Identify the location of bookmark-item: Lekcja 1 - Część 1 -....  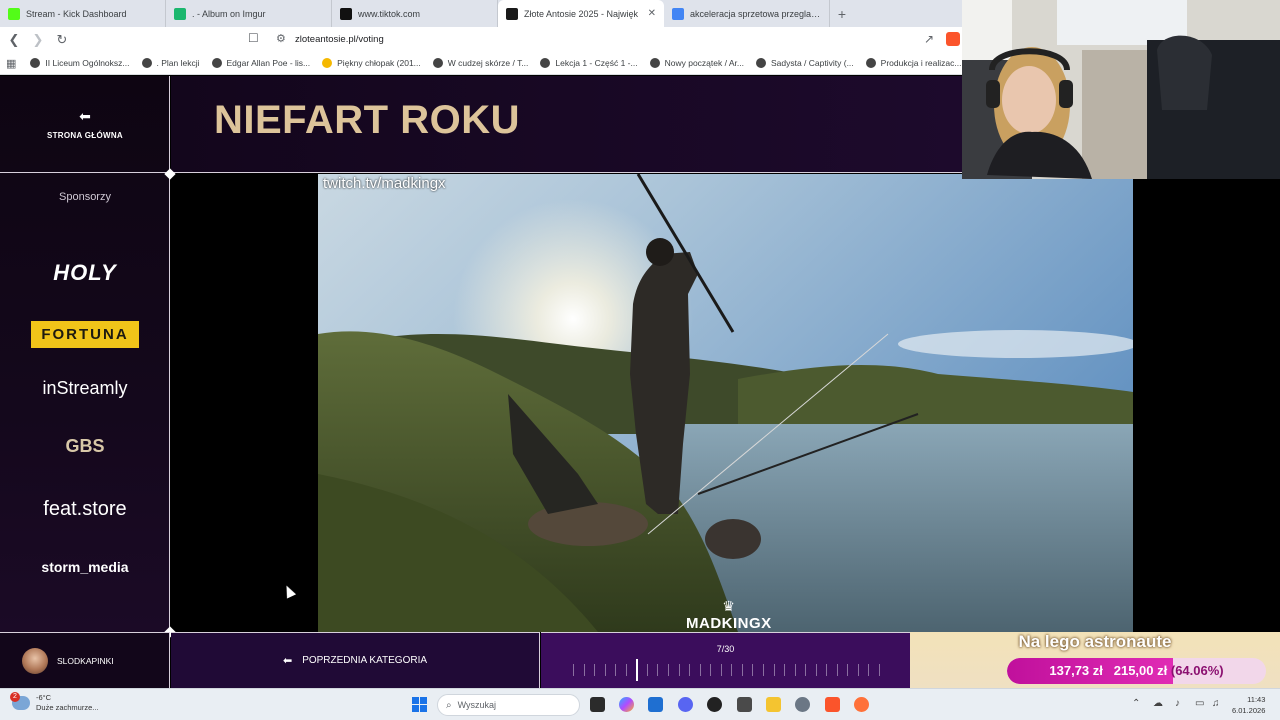
(589, 63).